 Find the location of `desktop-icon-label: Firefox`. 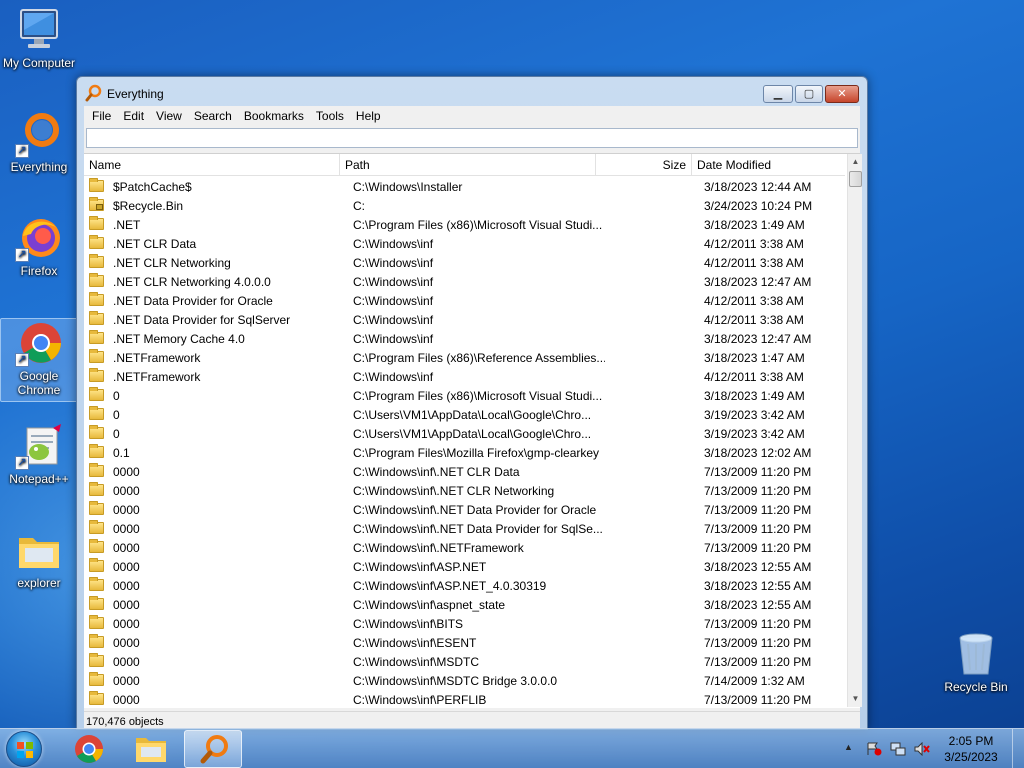

desktop-icon-label: Firefox is located at coordinates (39, 271).